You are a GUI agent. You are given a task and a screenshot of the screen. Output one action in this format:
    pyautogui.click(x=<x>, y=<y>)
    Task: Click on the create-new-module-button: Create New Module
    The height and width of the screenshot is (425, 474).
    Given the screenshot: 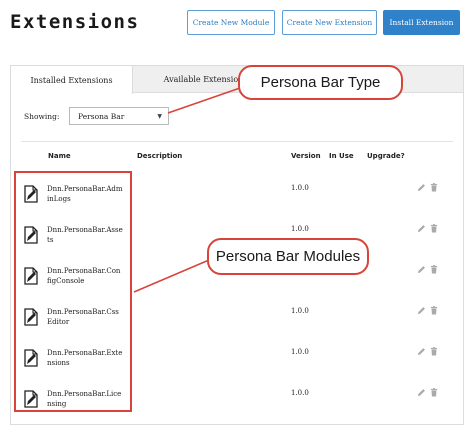 What is the action you would take?
    pyautogui.click(x=231, y=22)
    